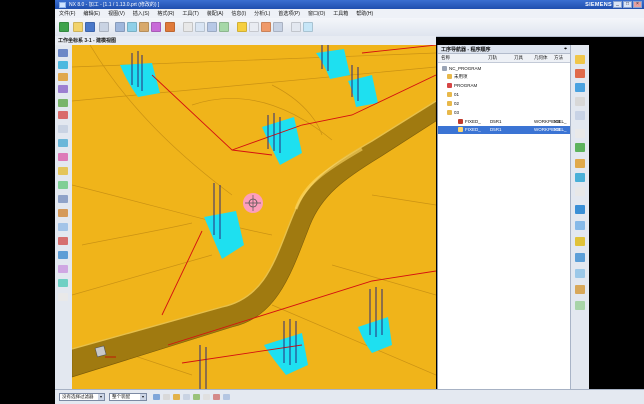  What do you see at coordinates (444, 68) in the screenshot?
I see `program-root-icon` at bounding box center [444, 68].